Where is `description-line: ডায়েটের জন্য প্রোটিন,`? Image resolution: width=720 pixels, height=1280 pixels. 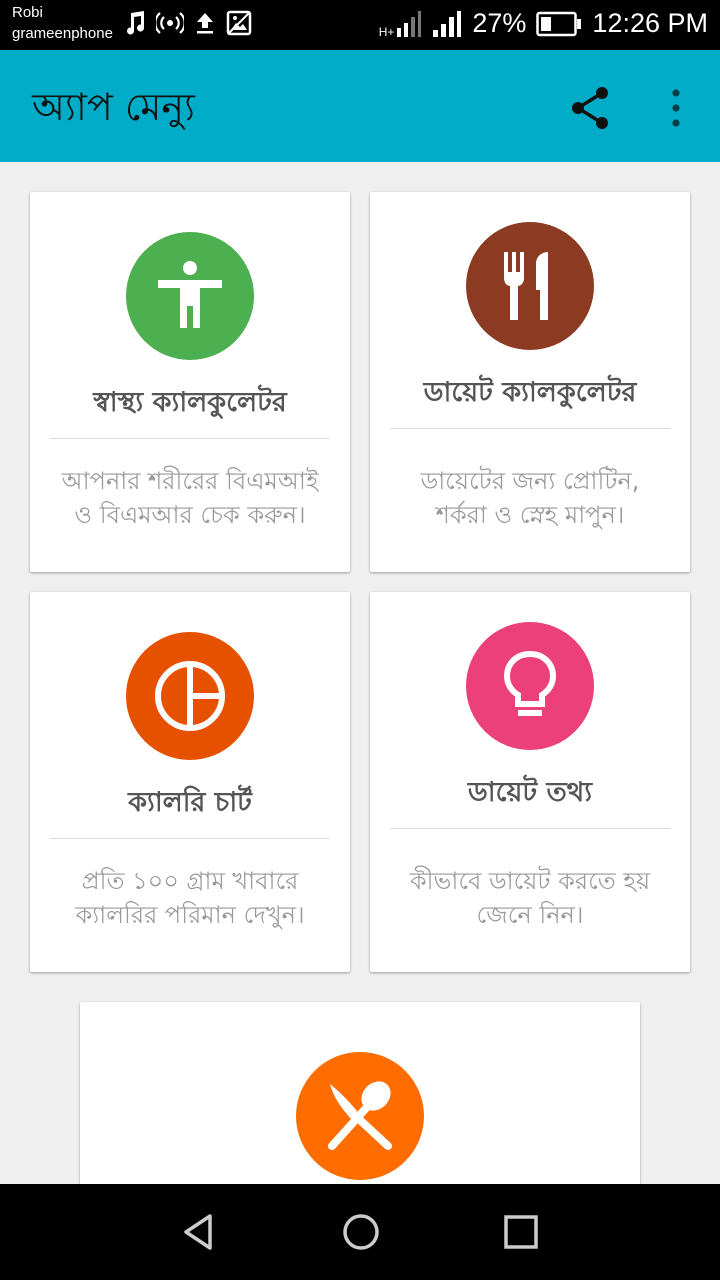
description-line: ডায়েটের জন্য প্রোটিন, is located at coordinates (530, 481).